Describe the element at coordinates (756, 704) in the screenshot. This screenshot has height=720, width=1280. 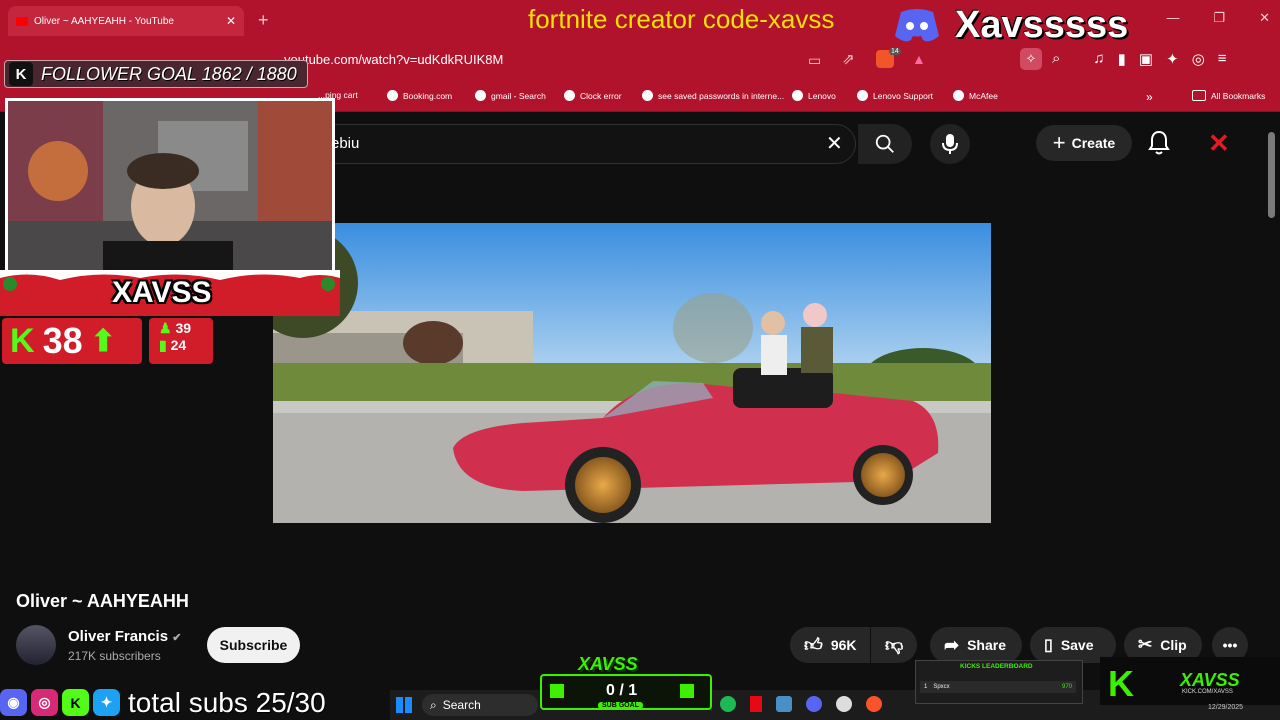
I see `netflix-icon` at that location.